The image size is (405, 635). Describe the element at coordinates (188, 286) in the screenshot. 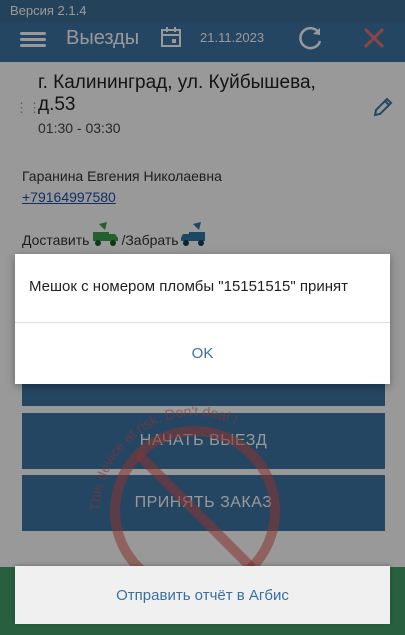

I see `dialog-message: Мешок с номером пломбы "15151515" принят` at that location.